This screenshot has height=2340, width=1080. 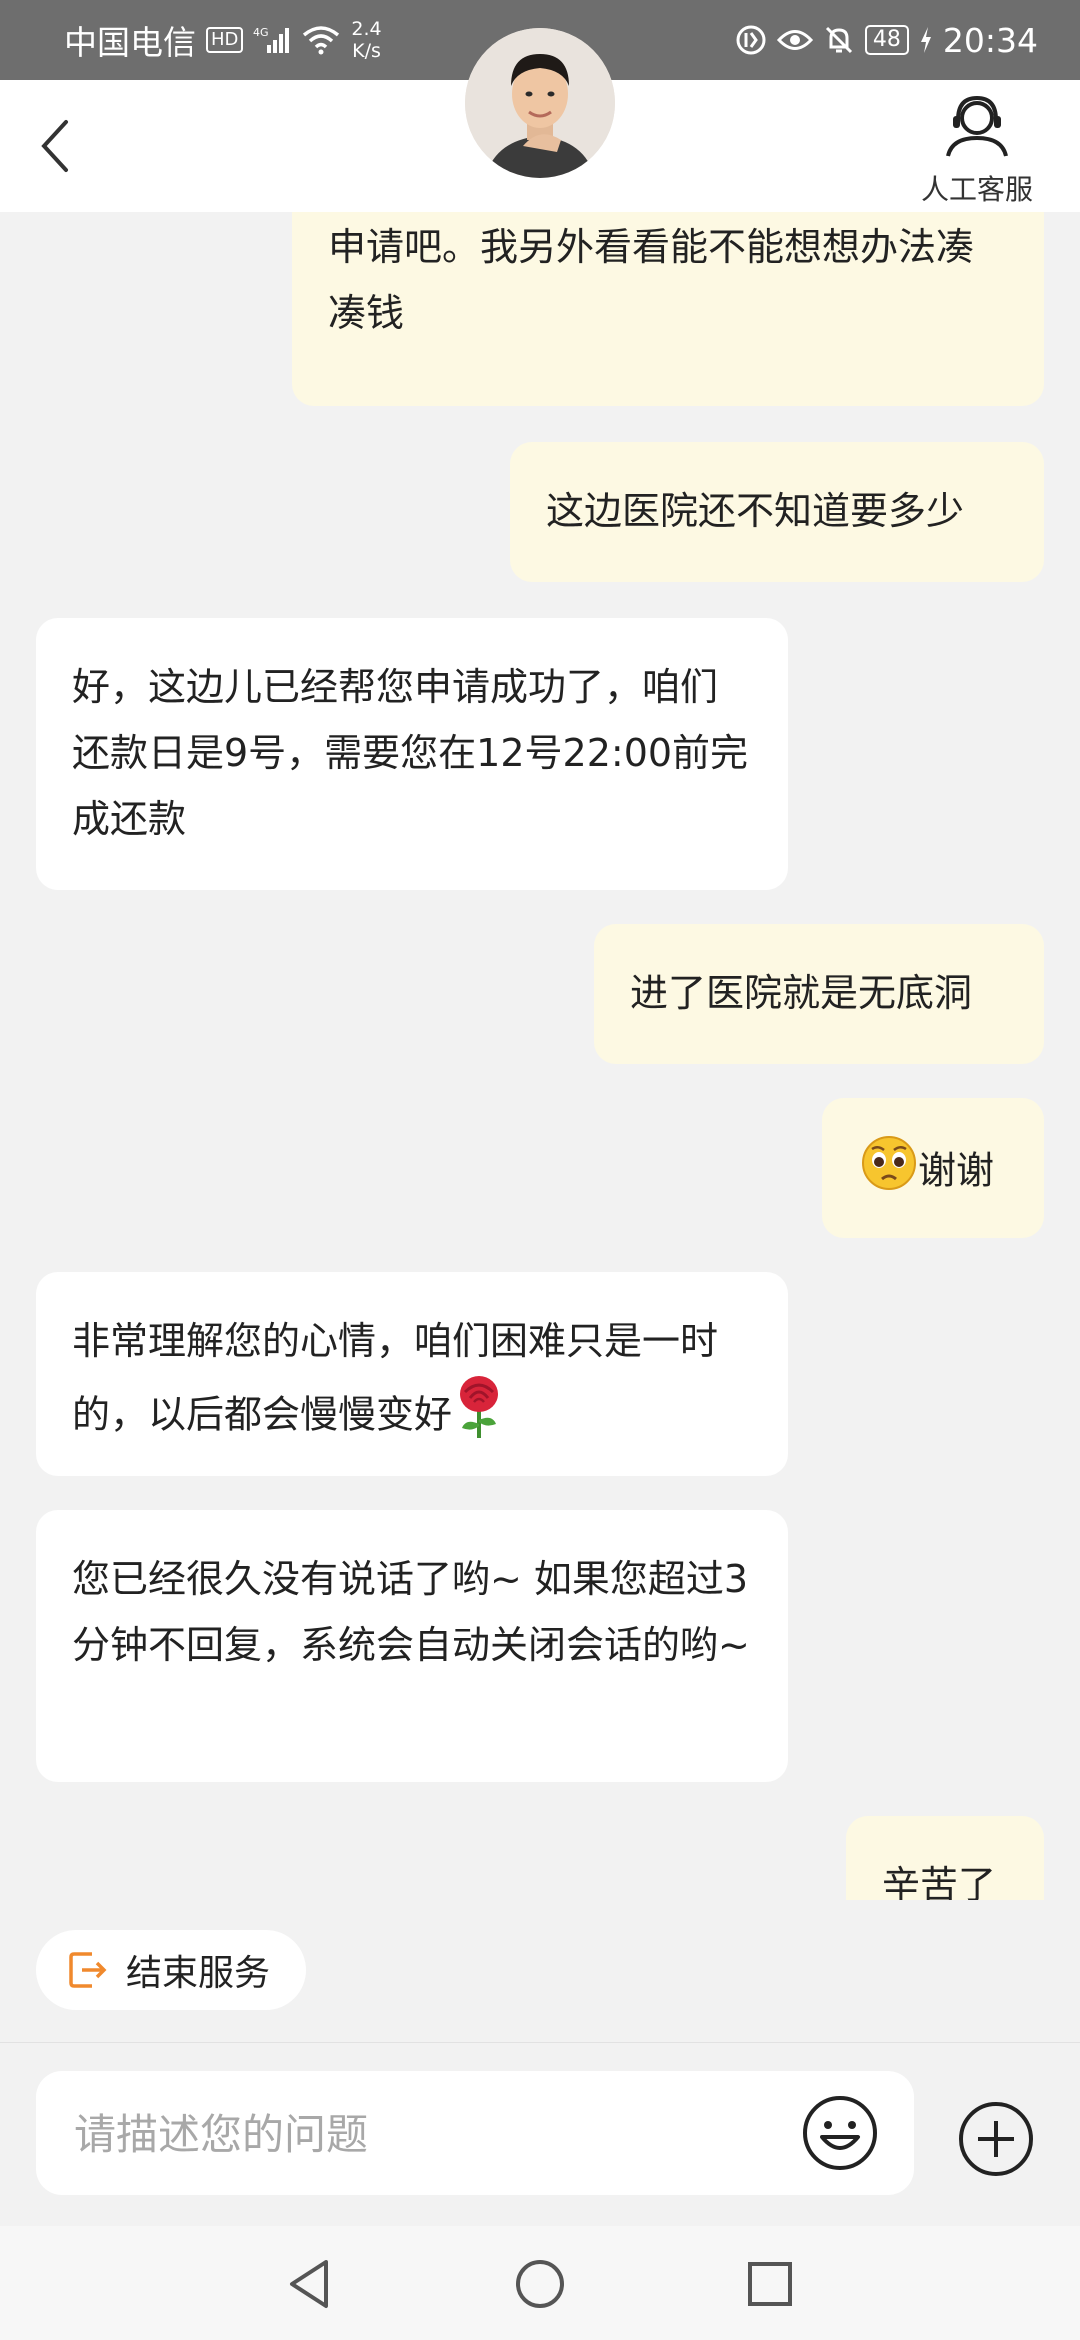 What do you see at coordinates (794, 40) in the screenshot?
I see `eye-icon` at bounding box center [794, 40].